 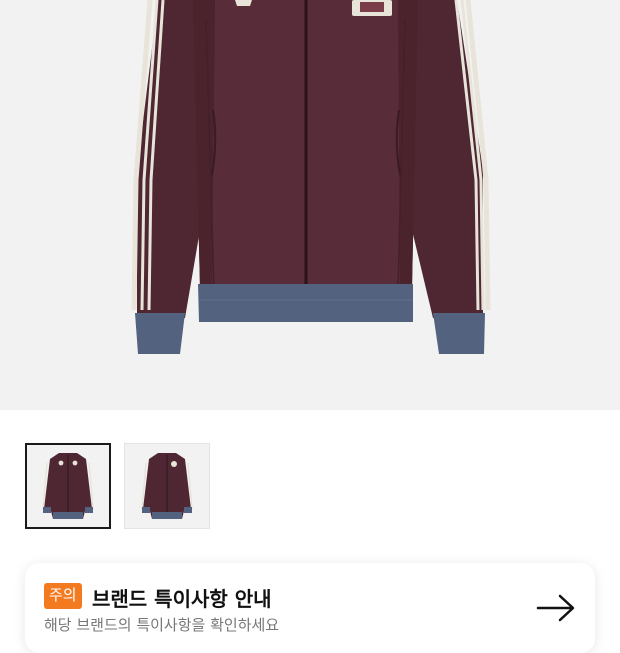 What do you see at coordinates (182, 599) in the screenshot?
I see `notice-title: 브랜드 특이사항 안내` at bounding box center [182, 599].